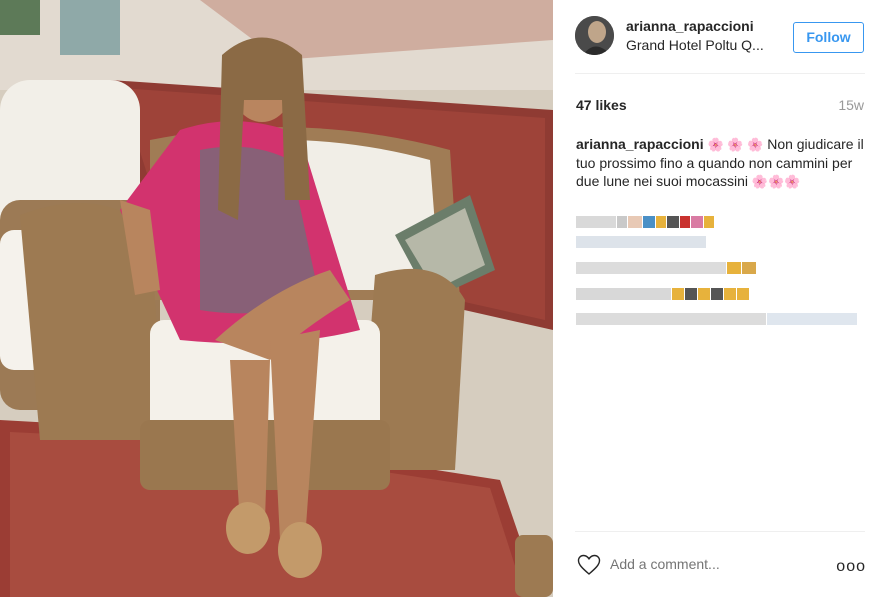  I want to click on avatar, so click(594, 35).